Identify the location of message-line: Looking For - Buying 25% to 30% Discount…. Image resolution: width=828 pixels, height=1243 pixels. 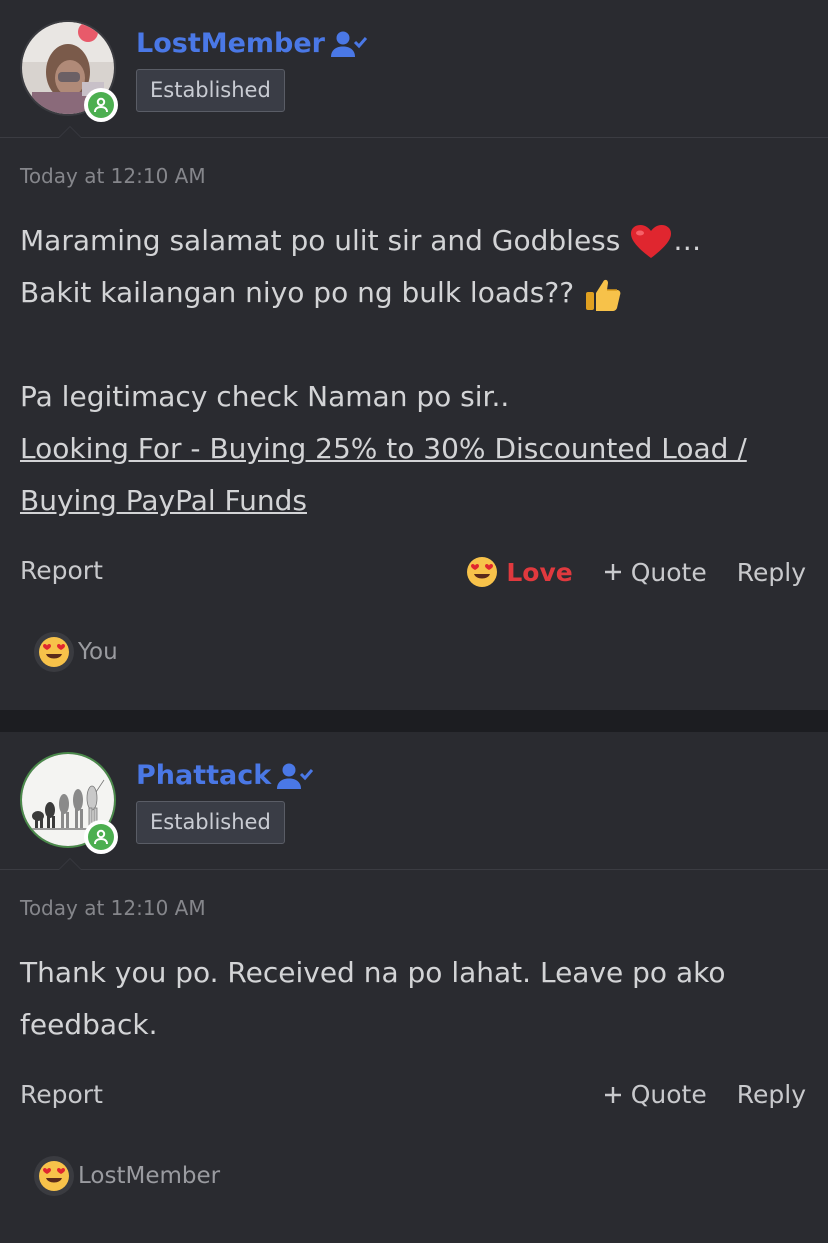
(415, 449).